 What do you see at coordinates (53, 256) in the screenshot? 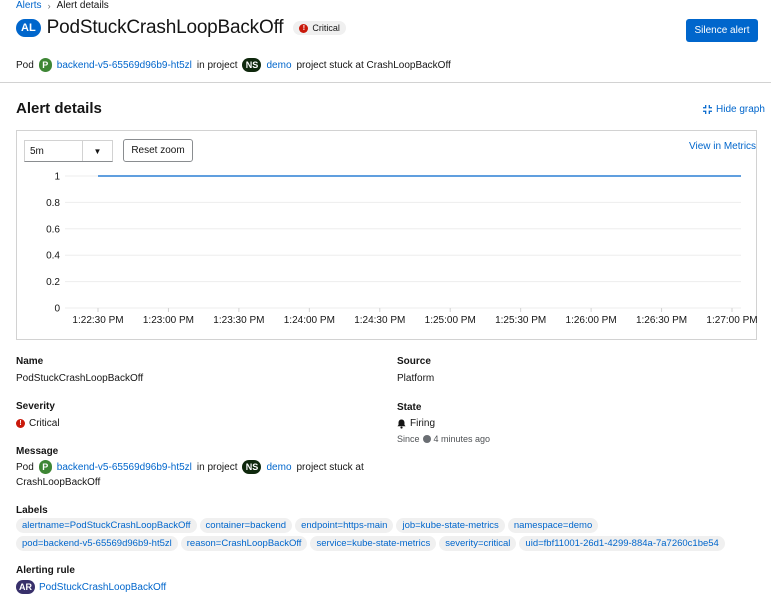
I see `y-tick-label: 0.4` at bounding box center [53, 256].